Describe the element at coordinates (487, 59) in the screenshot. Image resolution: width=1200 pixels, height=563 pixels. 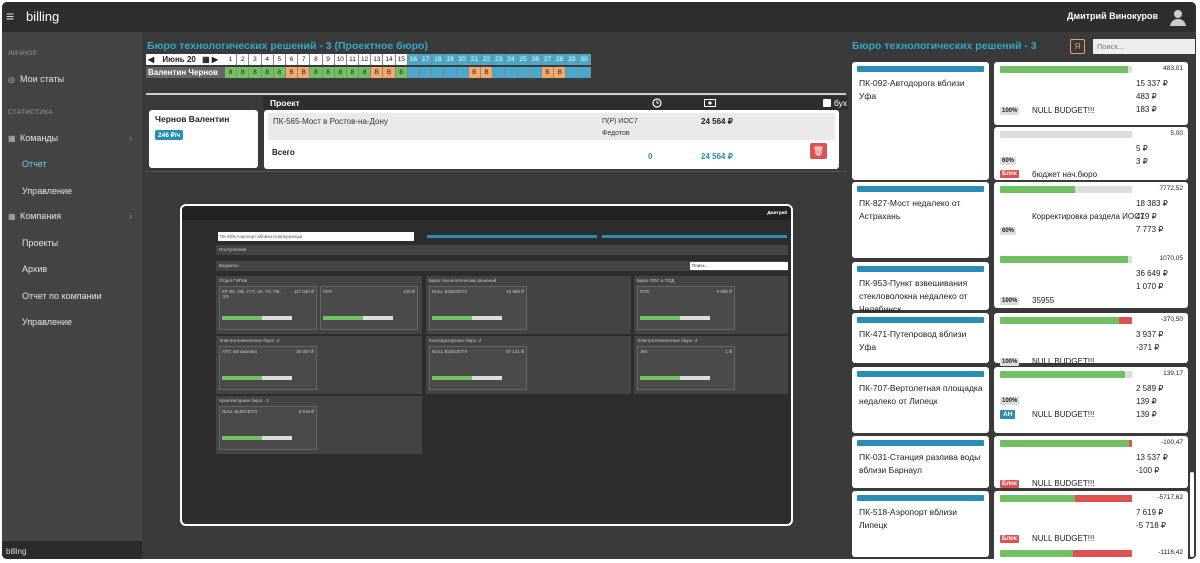
I see `calendar-day: 22` at that location.